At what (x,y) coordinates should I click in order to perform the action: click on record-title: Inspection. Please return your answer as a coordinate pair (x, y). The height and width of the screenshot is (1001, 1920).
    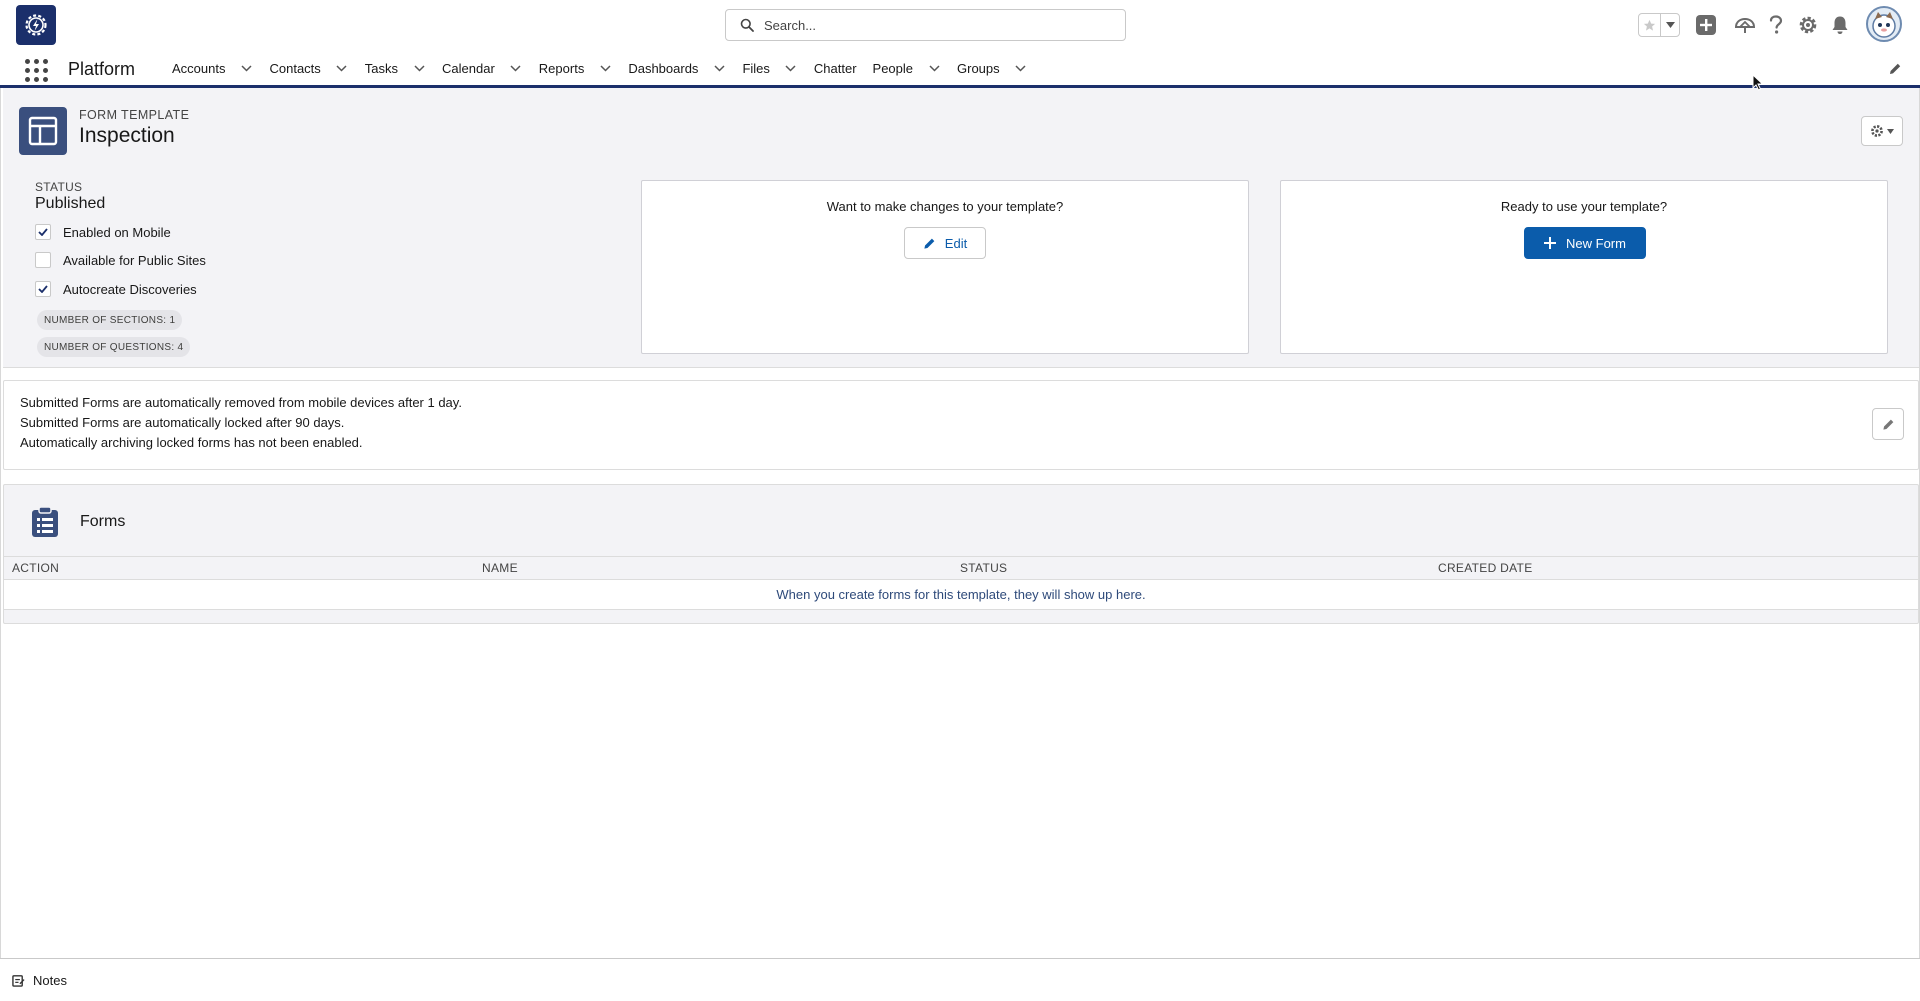
    Looking at the image, I should click on (127, 135).